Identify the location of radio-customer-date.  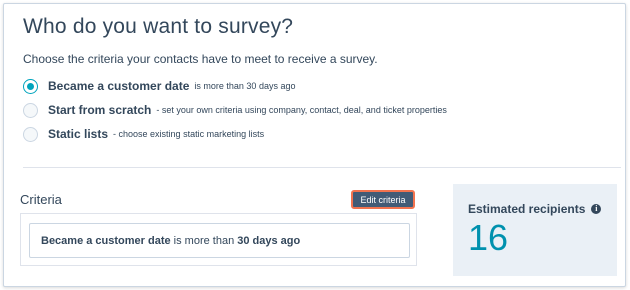
(30, 86).